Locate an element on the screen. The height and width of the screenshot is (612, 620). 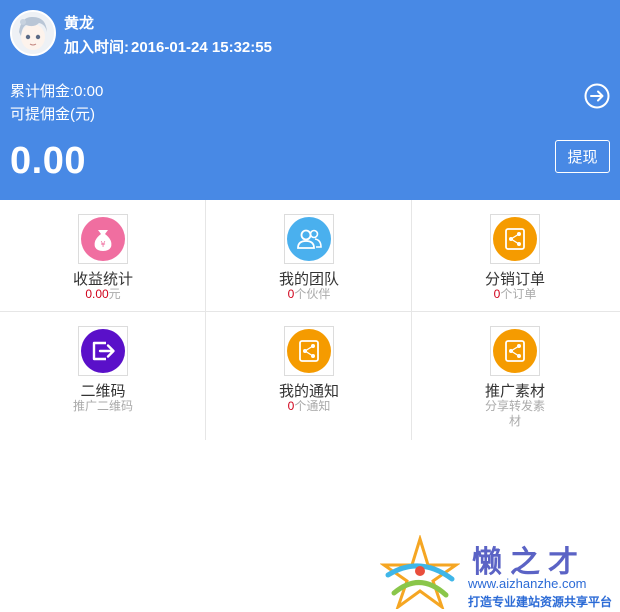
withdrawable-label: 可提佣金(元) is located at coordinates (52, 114).